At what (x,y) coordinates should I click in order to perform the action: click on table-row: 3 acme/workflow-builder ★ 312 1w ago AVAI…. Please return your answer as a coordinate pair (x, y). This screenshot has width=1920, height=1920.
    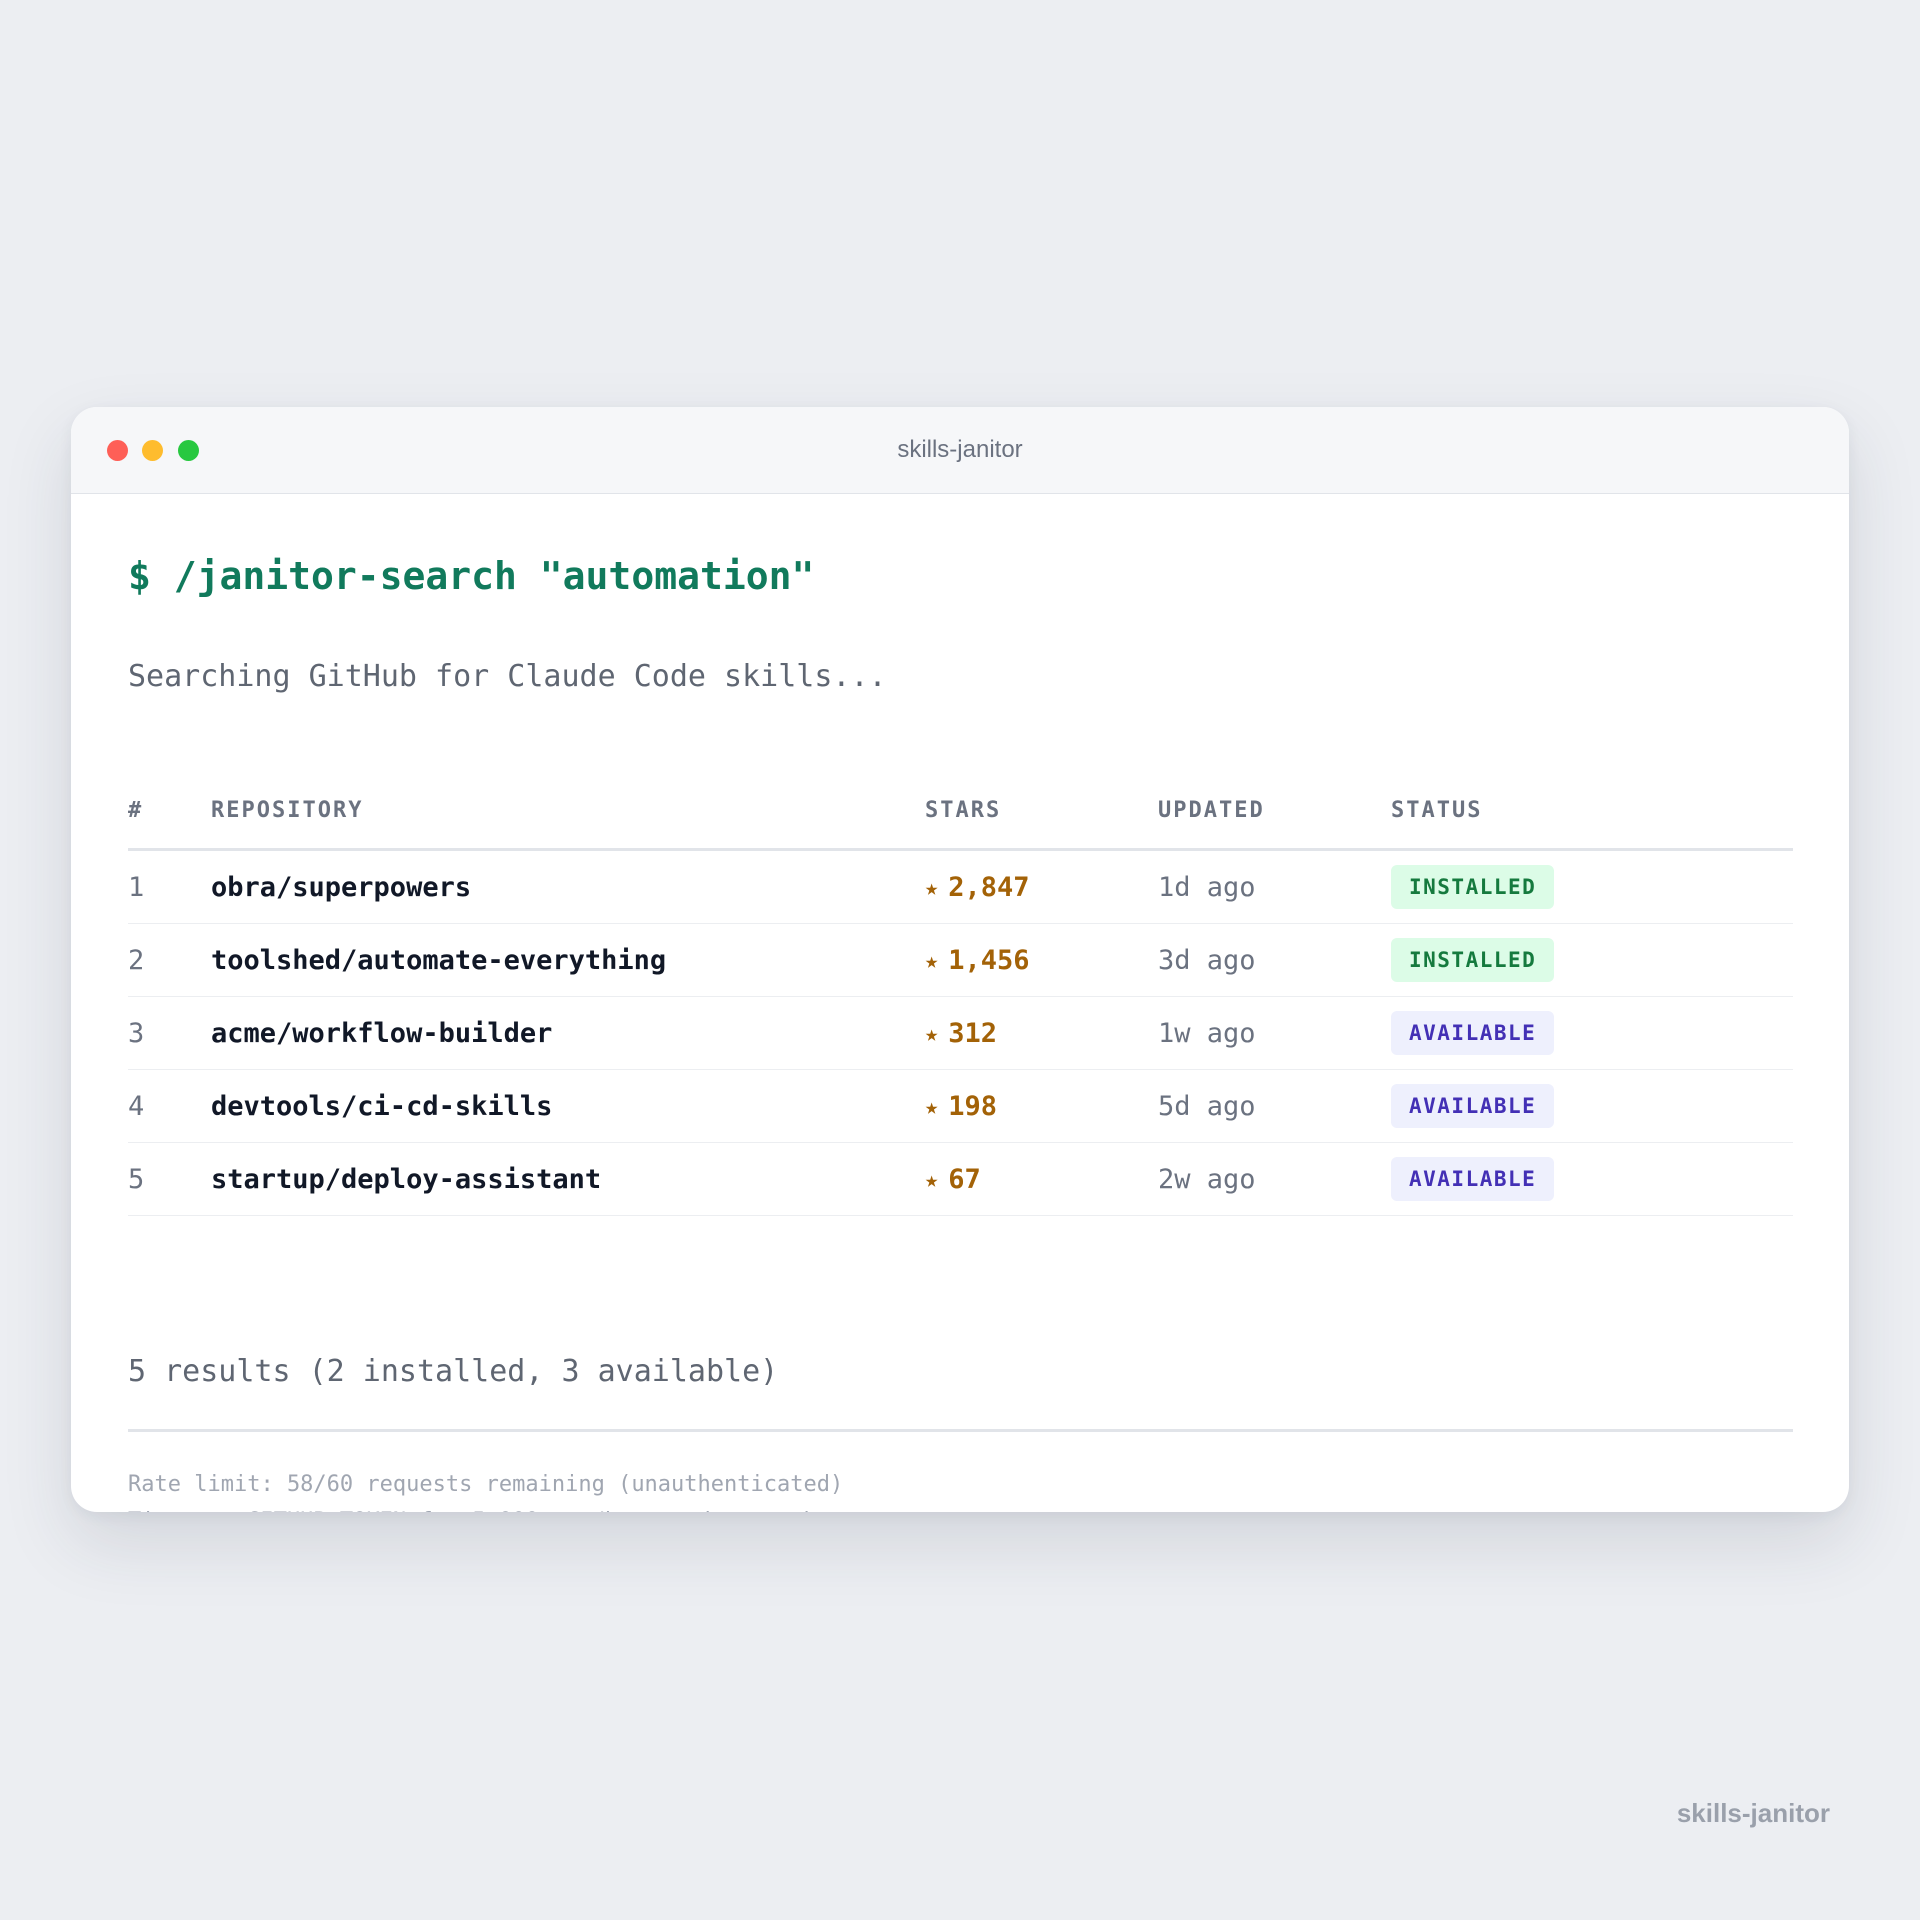
    Looking at the image, I should click on (960, 1033).